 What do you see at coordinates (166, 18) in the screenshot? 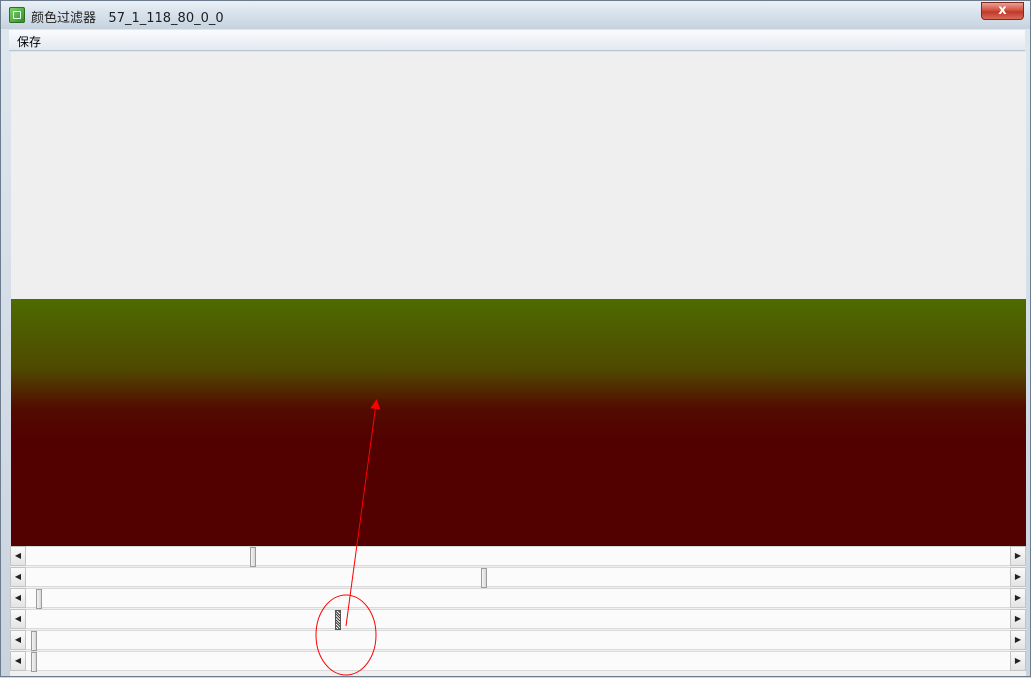
I see `window-subtitle-text: 57_1_118_80_0_0` at bounding box center [166, 18].